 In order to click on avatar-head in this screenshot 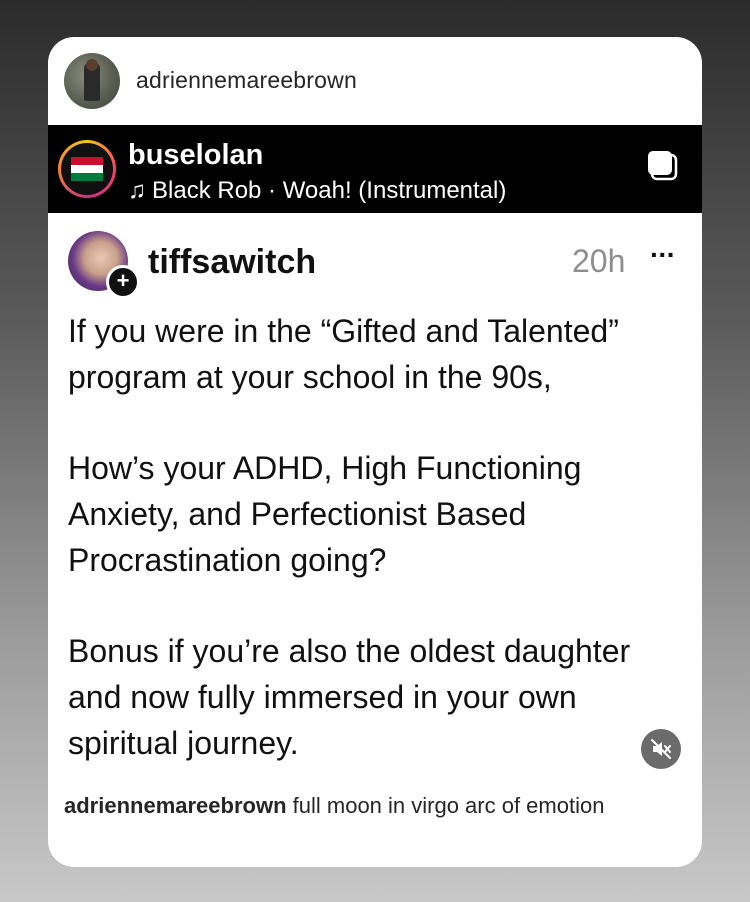, I will do `click(92, 65)`.